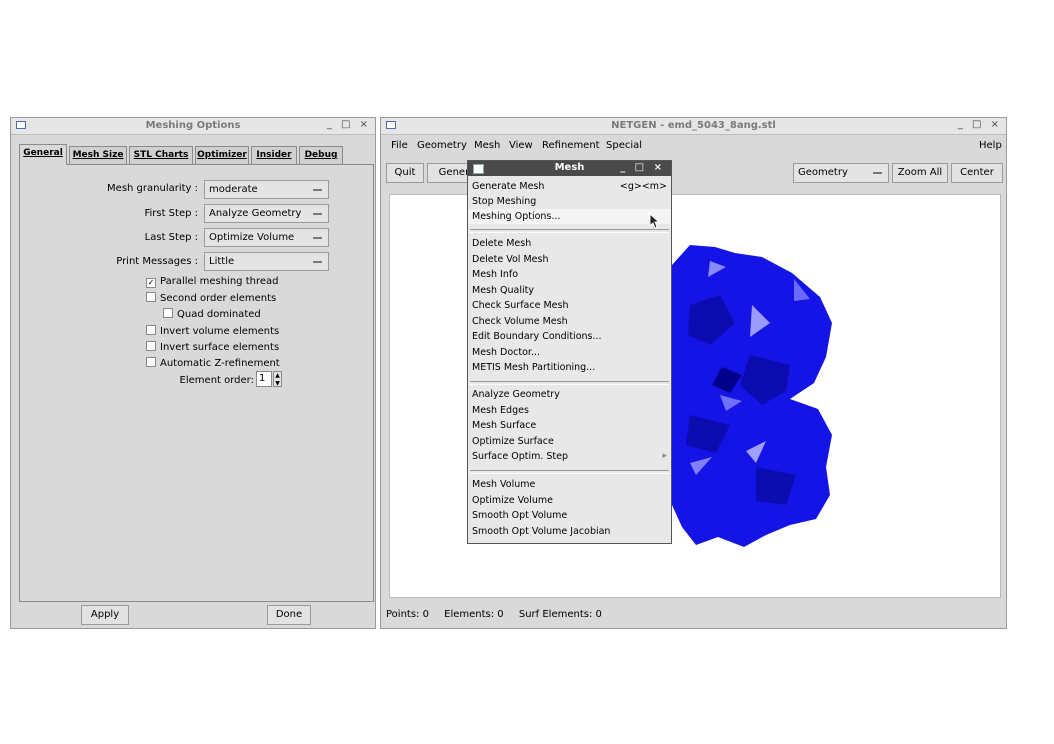 This screenshot has width=1054, height=744. I want to click on menu-item-label: Generate Mesh, so click(508, 186).